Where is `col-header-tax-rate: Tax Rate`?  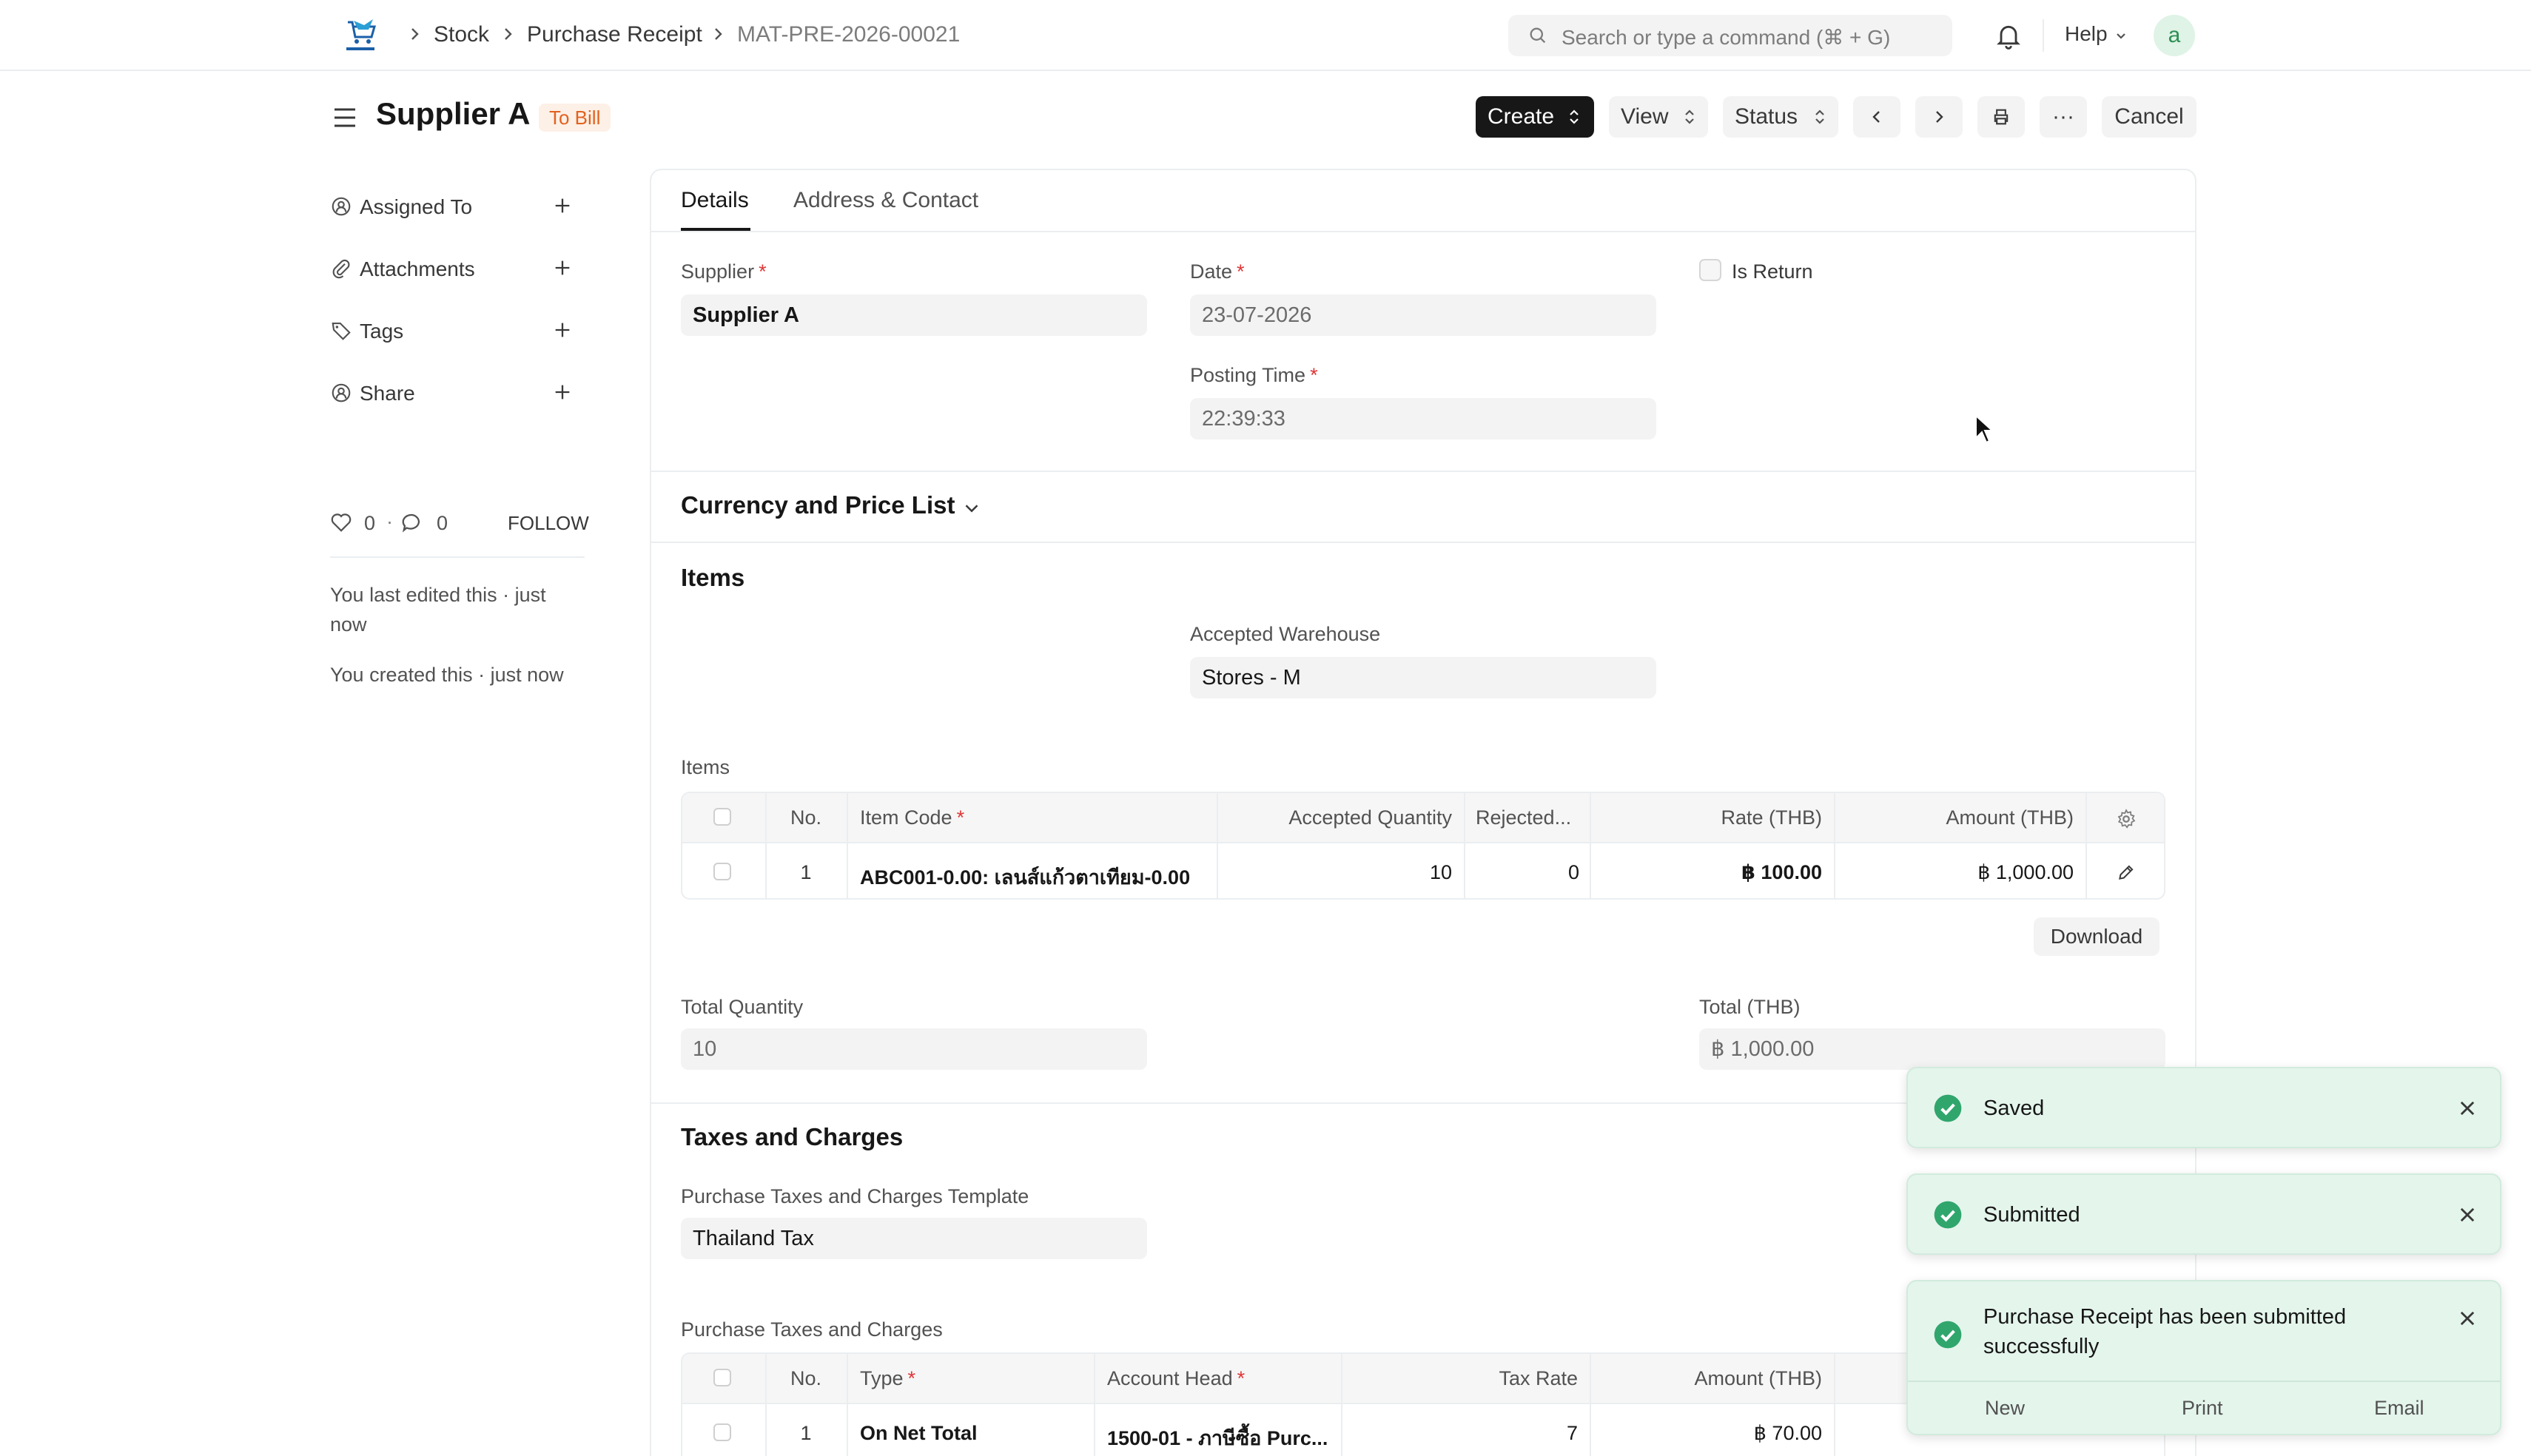
col-header-tax-rate: Tax Rate is located at coordinates (1538, 1378).